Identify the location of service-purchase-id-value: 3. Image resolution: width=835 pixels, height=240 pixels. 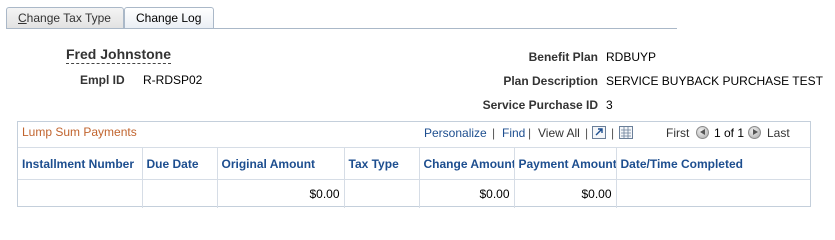
(609, 105).